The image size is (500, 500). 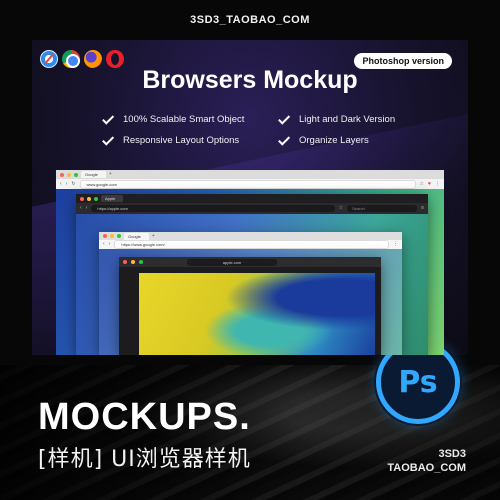 I want to click on feature-label: Organize Layers, so click(x=334, y=140).